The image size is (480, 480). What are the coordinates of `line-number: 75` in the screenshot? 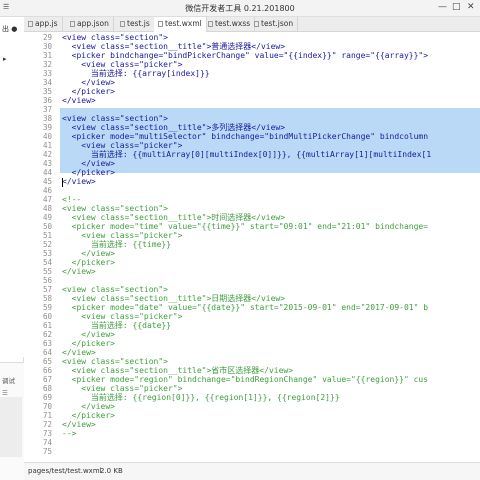 It's located at (47, 451).